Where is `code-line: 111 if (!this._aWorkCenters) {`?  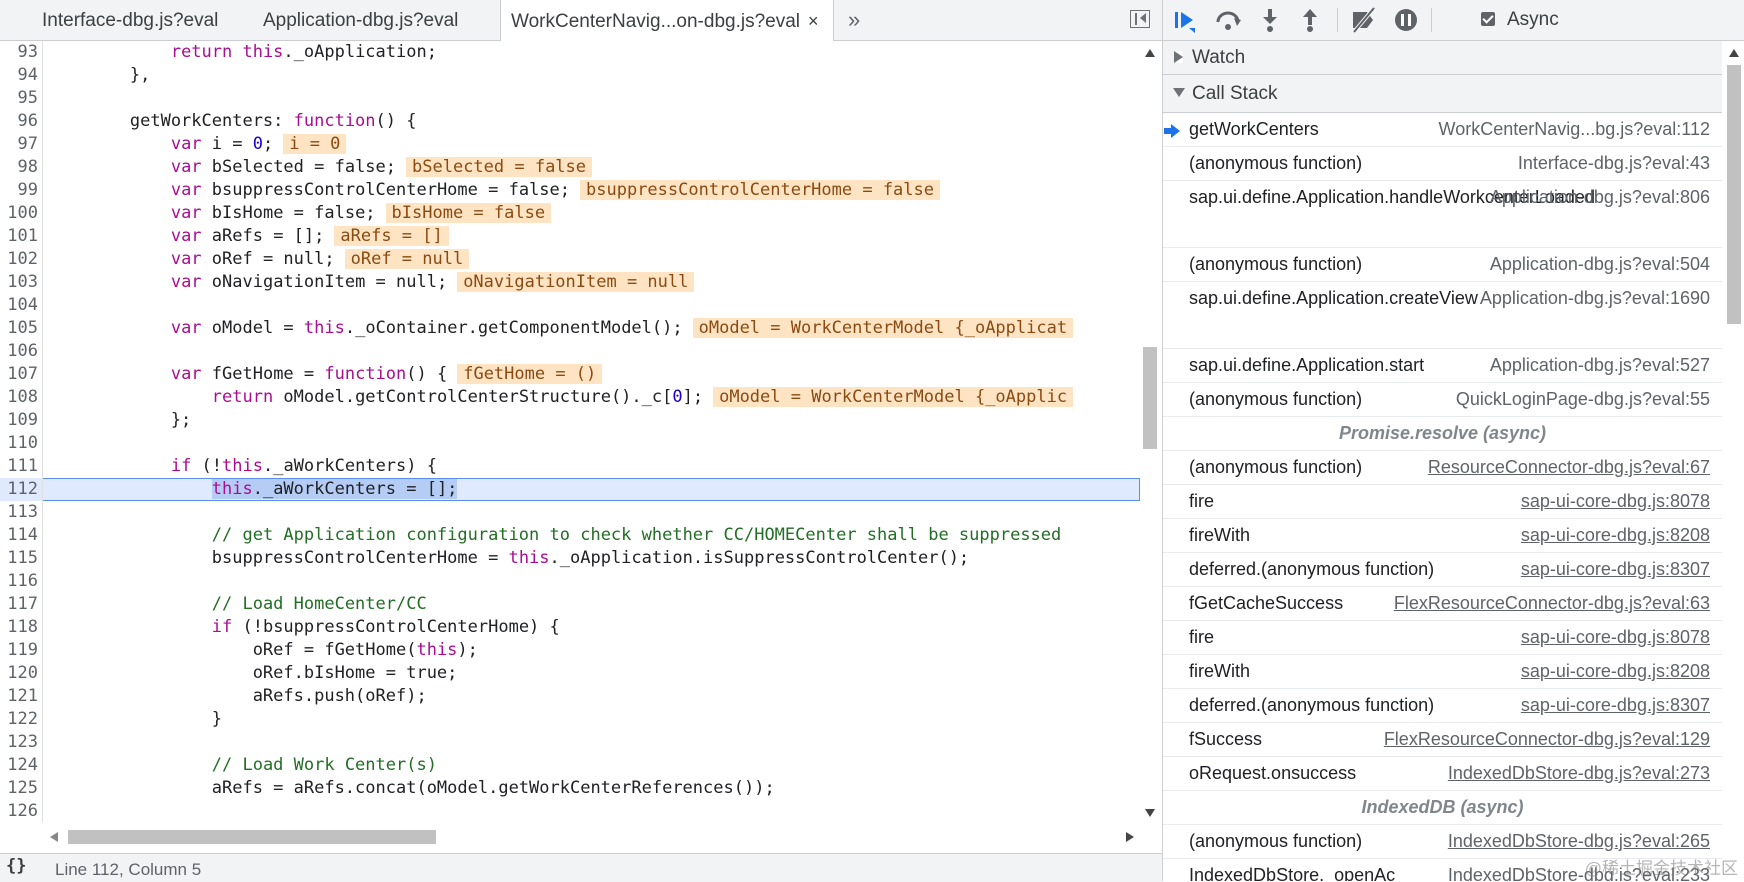
code-line: 111 if (!this._aWorkCenters) { is located at coordinates (570, 466).